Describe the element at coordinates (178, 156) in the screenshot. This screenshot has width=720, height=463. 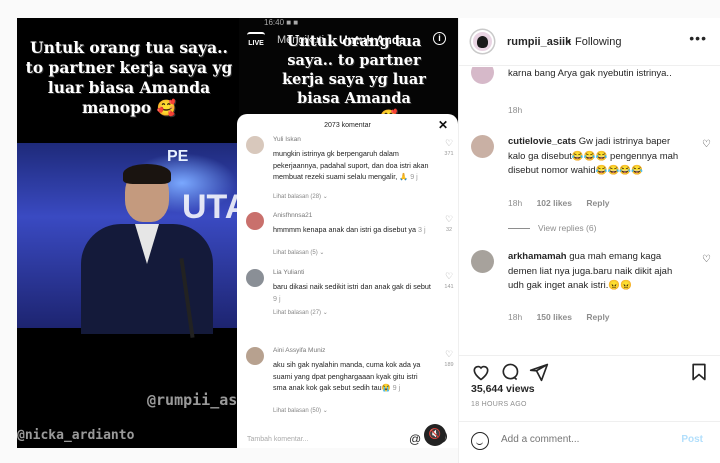
I see `stage-logo: PE` at that location.